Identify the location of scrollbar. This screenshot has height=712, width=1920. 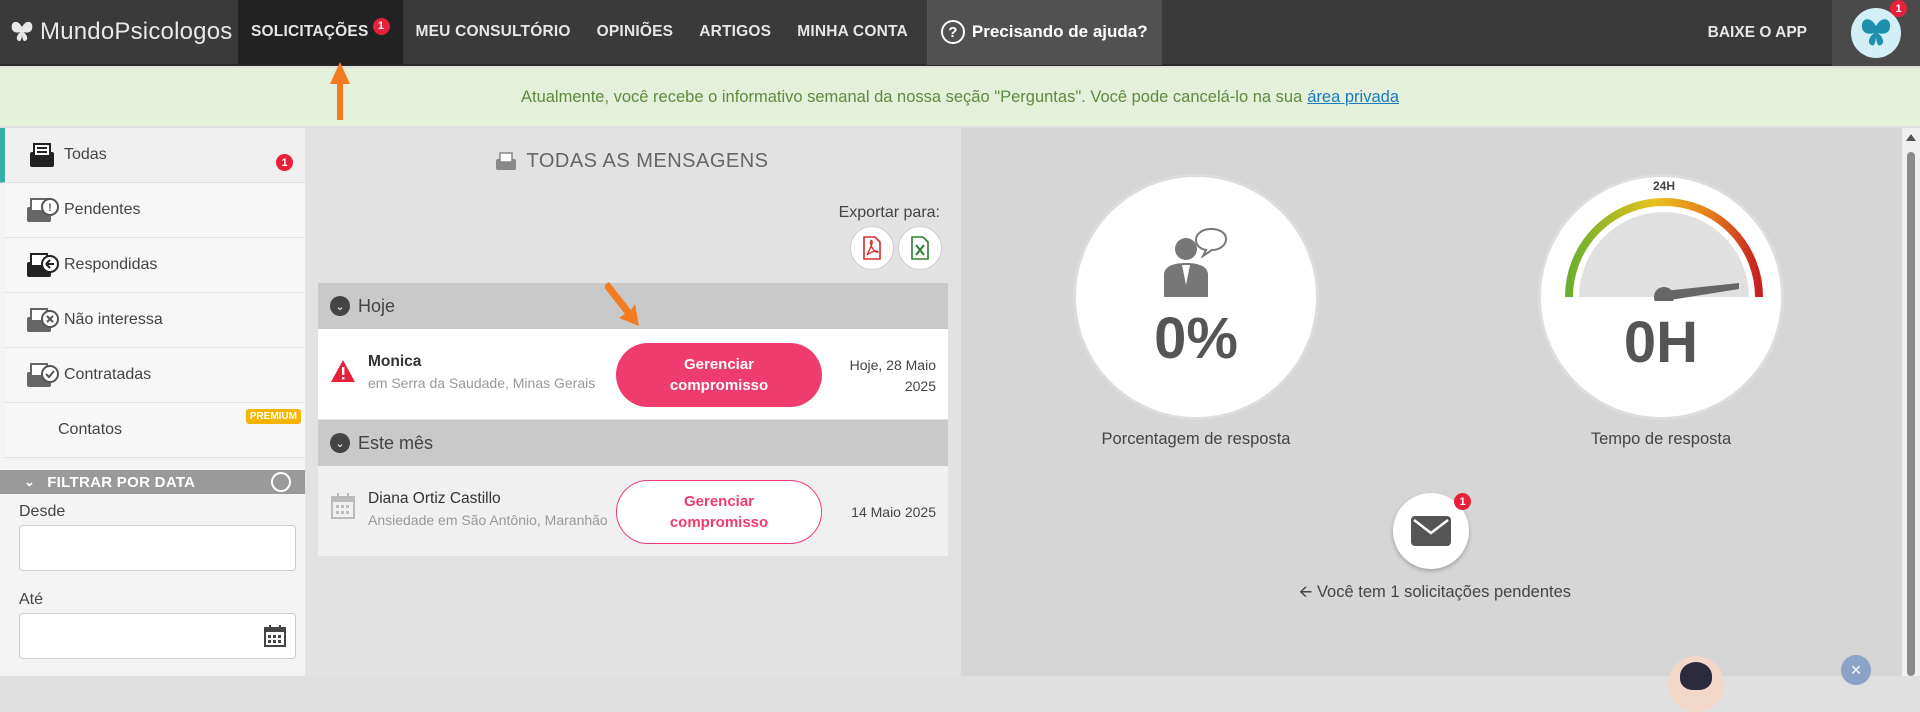
(1911, 402).